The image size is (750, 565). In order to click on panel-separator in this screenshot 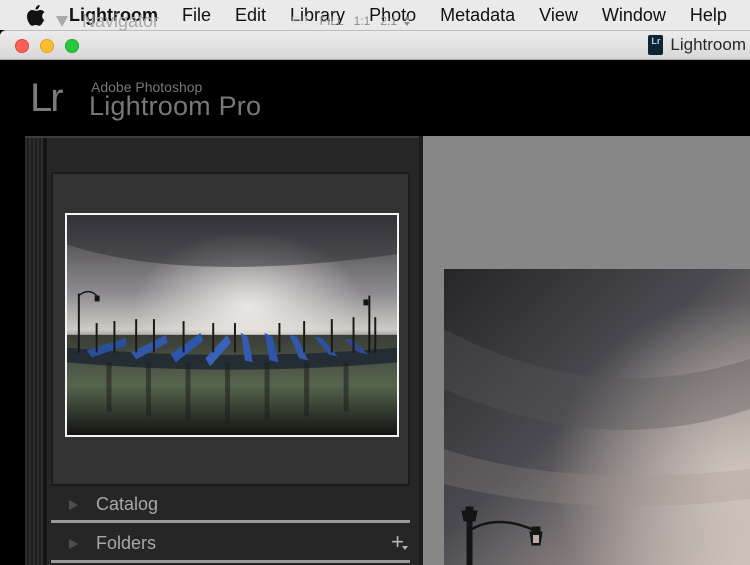, I will do `click(45, 351)`.